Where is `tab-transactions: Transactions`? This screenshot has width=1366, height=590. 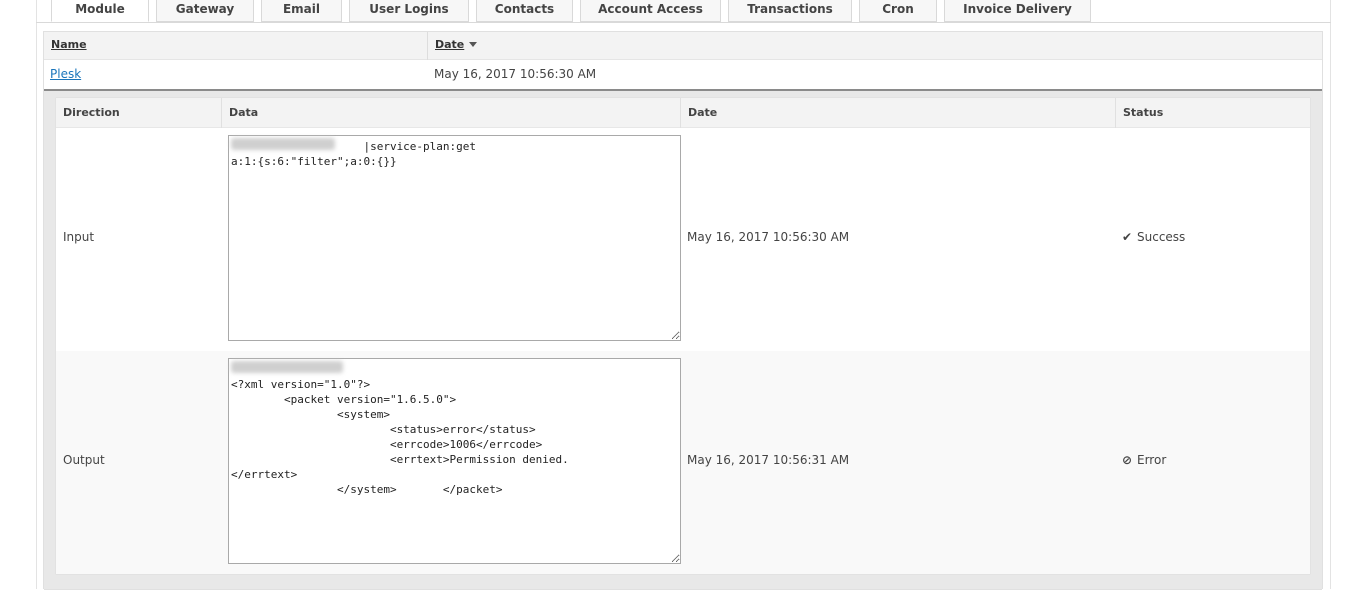
tab-transactions: Transactions is located at coordinates (790, 11).